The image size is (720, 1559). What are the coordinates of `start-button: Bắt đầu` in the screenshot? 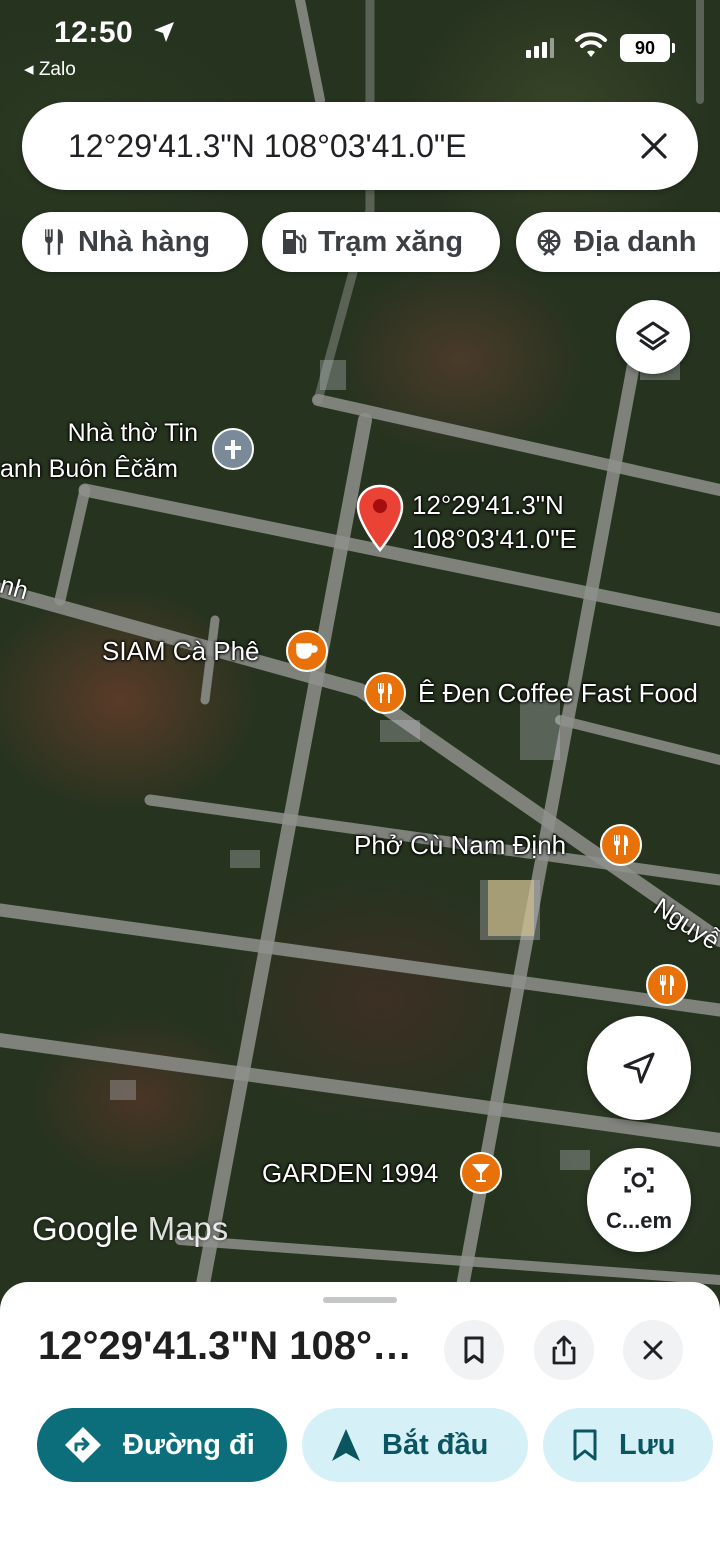 It's located at (415, 1445).